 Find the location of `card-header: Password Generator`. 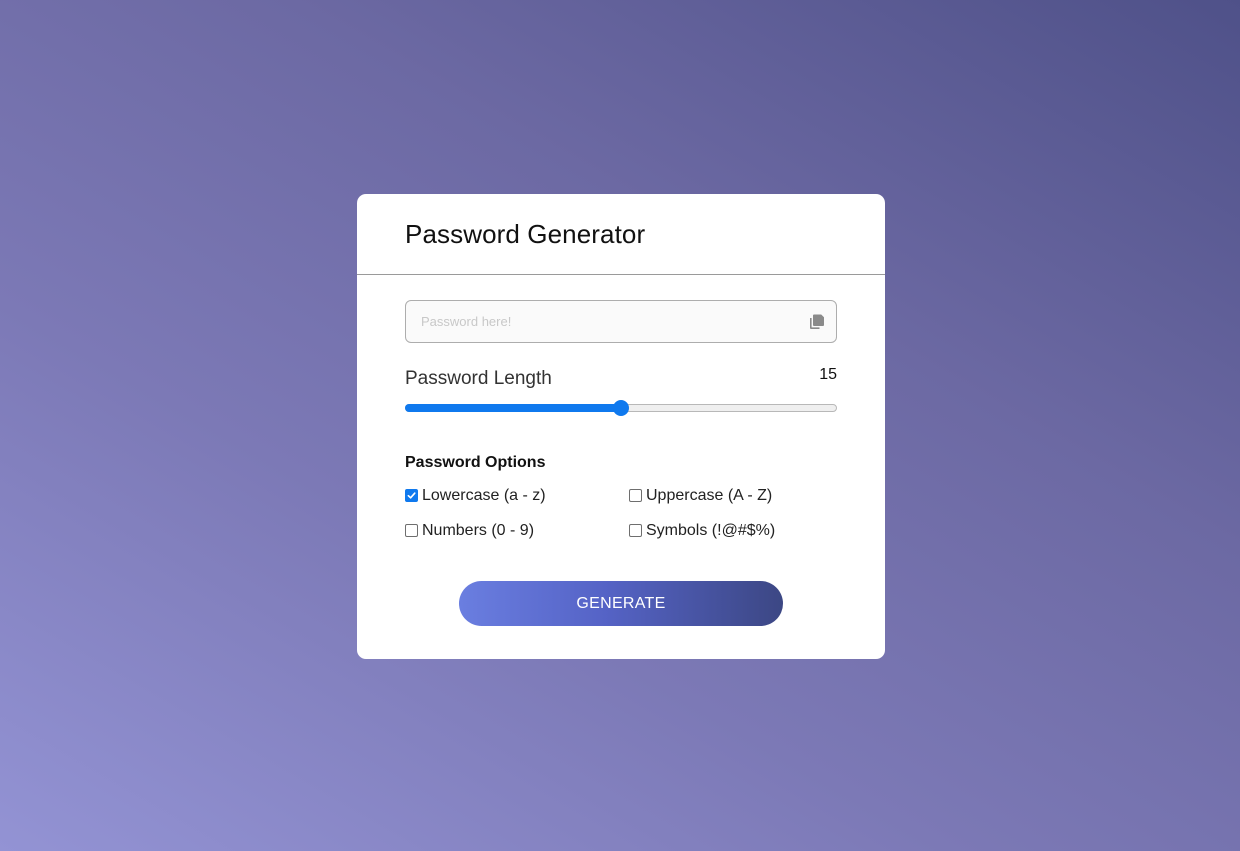

card-header: Password Generator is located at coordinates (621, 234).